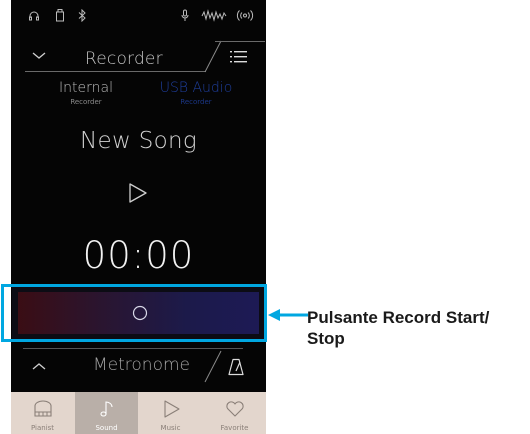 The width and height of the screenshot is (530, 434). What do you see at coordinates (34, 16) in the screenshot?
I see `headphones-icon` at bounding box center [34, 16].